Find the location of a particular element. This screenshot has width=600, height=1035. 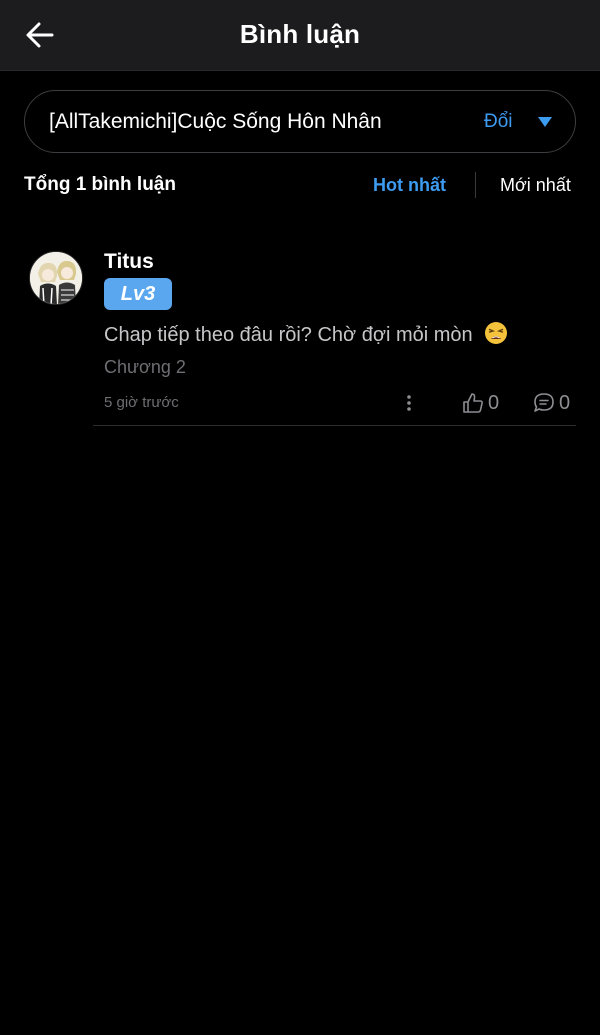

sort-divider is located at coordinates (475, 185).